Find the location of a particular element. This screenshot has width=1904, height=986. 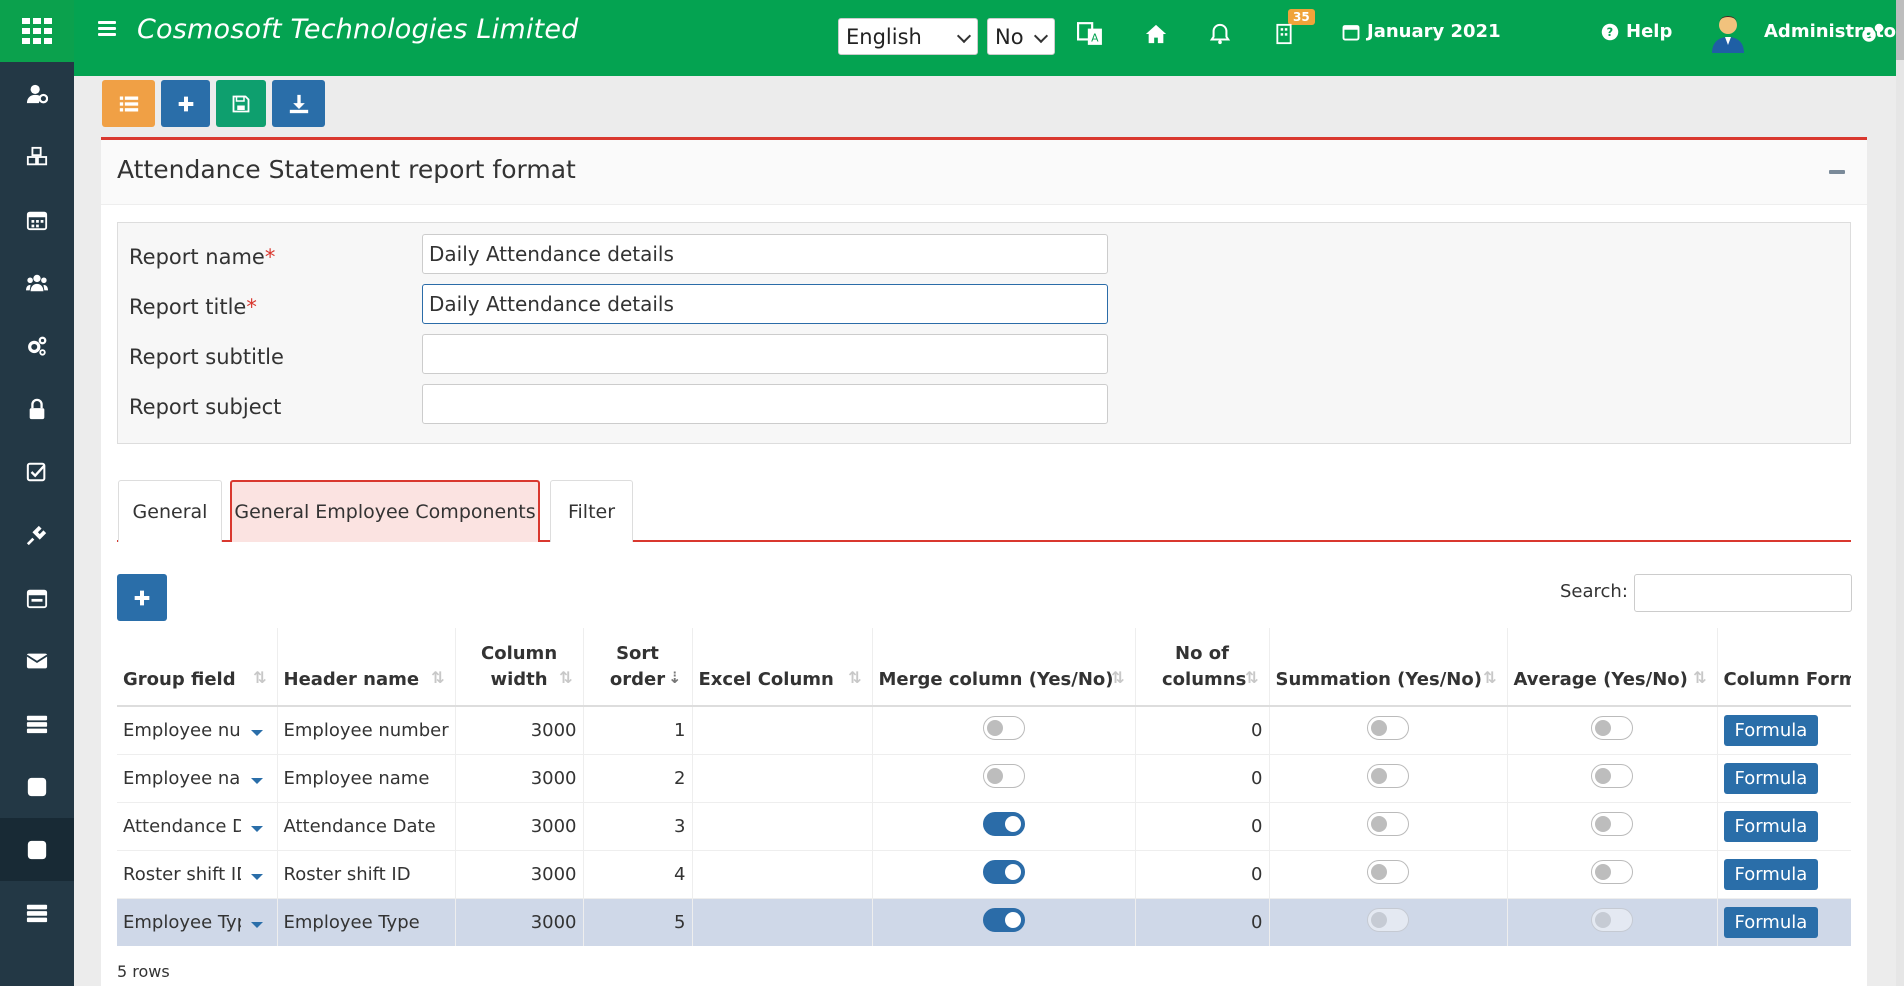

report-subtitle-input is located at coordinates (765, 354).